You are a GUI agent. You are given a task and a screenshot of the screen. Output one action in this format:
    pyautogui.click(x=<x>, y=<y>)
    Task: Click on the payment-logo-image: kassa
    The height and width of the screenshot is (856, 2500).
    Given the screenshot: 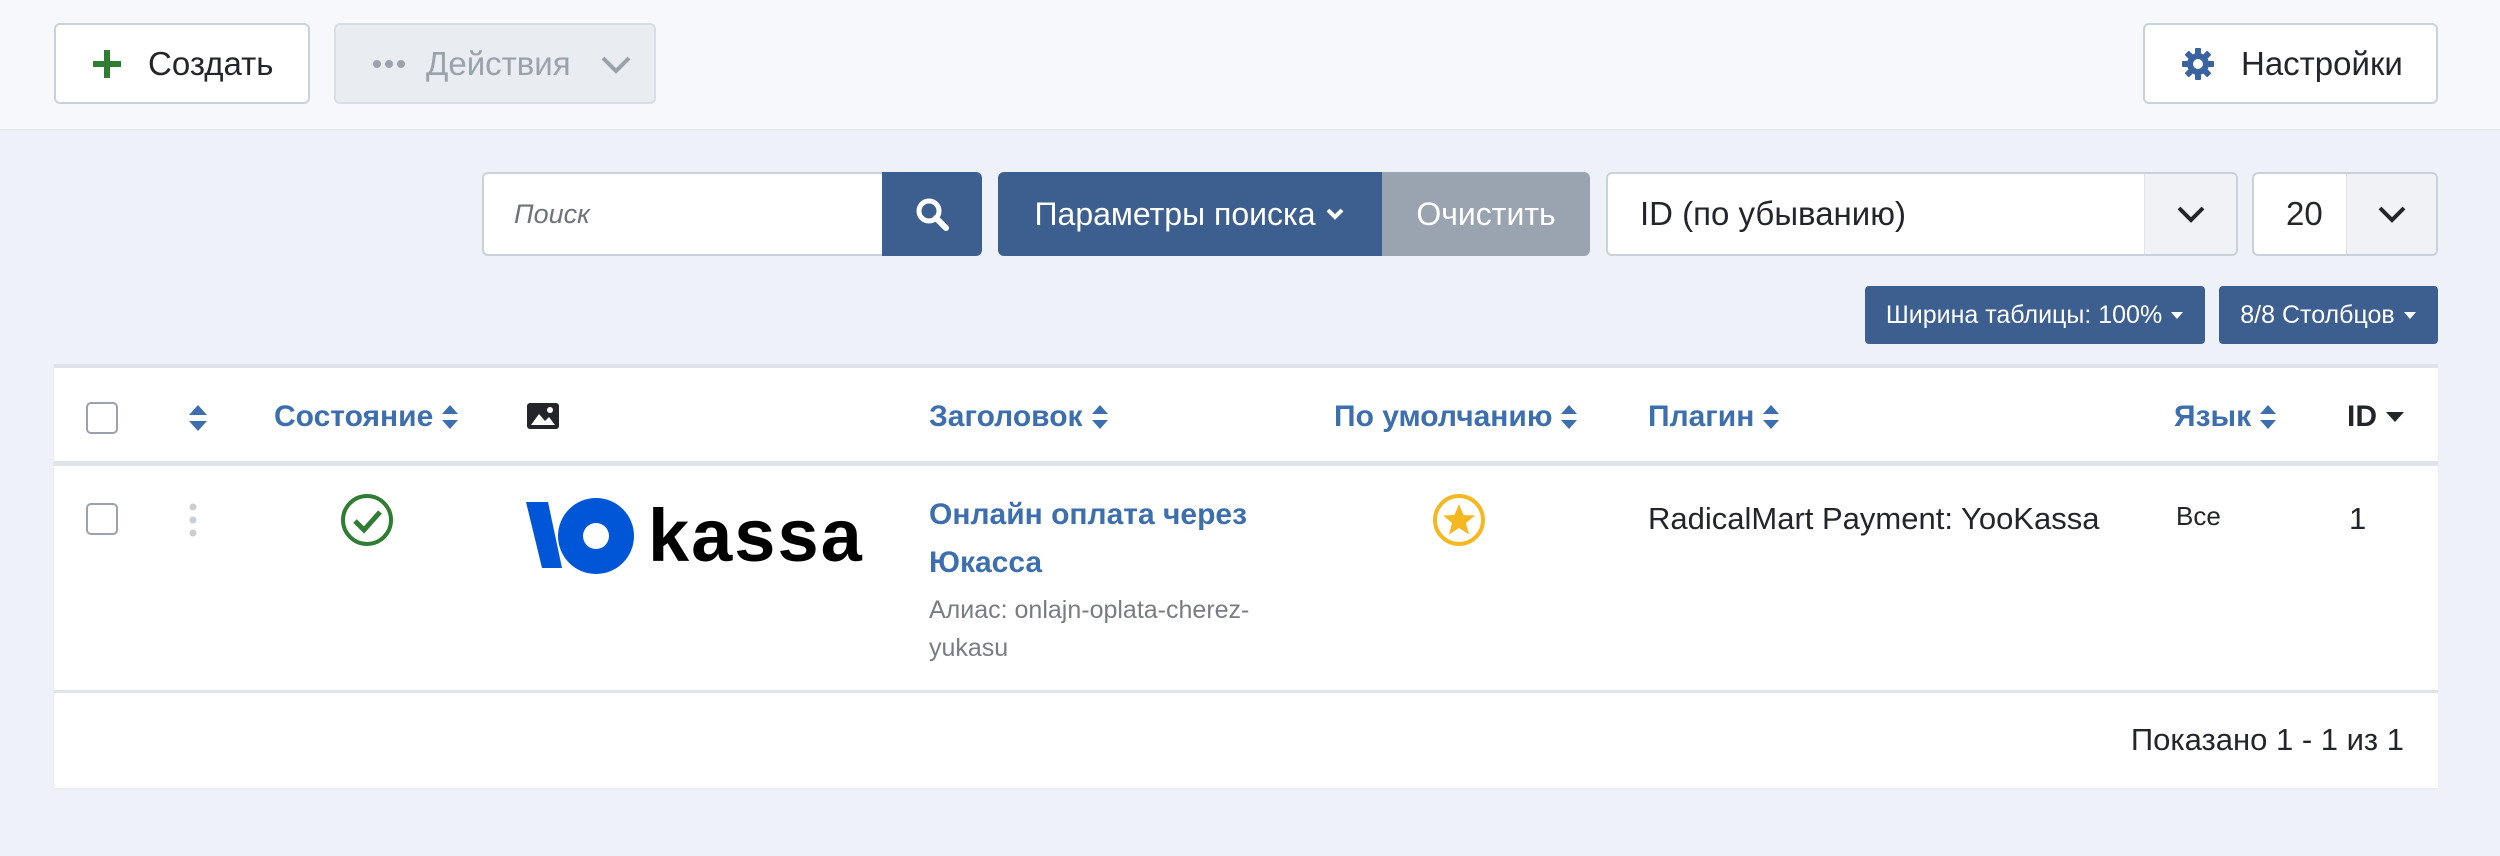 What is the action you would take?
    pyautogui.click(x=695, y=535)
    